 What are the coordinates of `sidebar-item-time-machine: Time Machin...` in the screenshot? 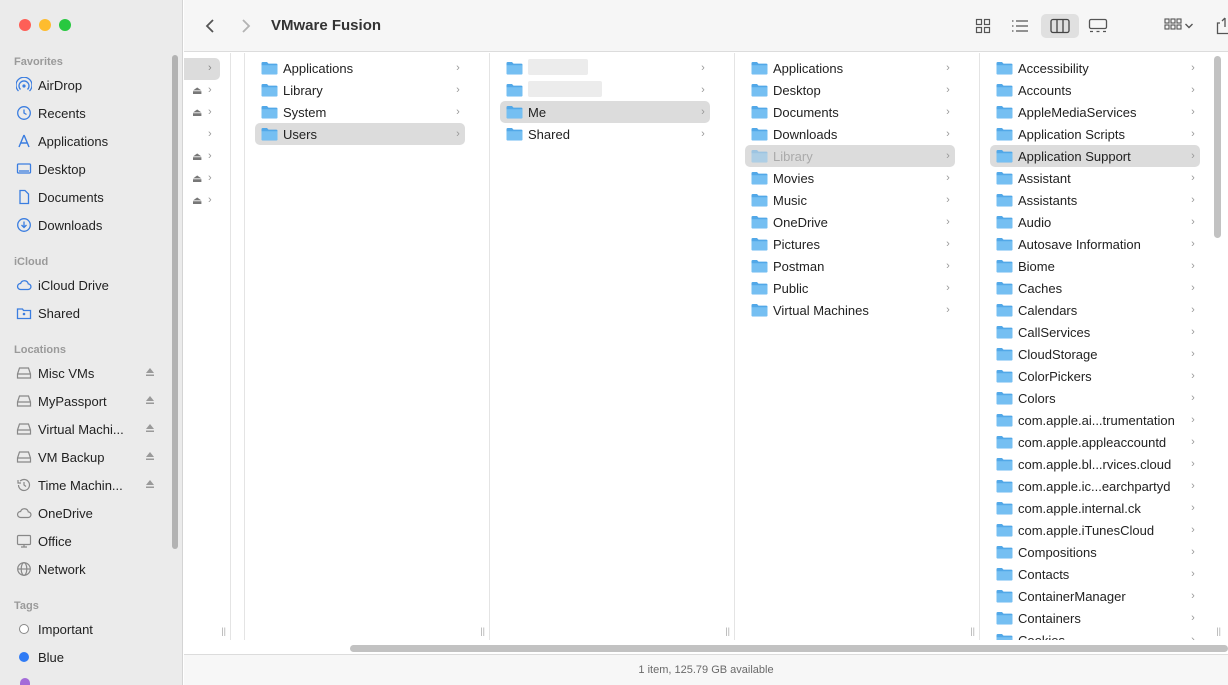 It's located at (82, 485).